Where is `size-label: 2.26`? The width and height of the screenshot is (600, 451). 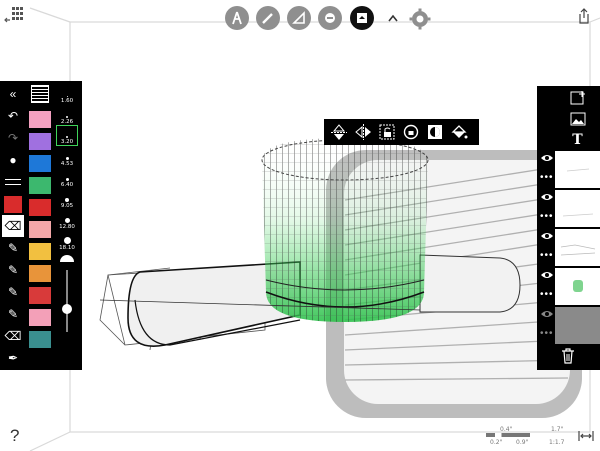
size-label: 2.26 is located at coordinates (67, 122).